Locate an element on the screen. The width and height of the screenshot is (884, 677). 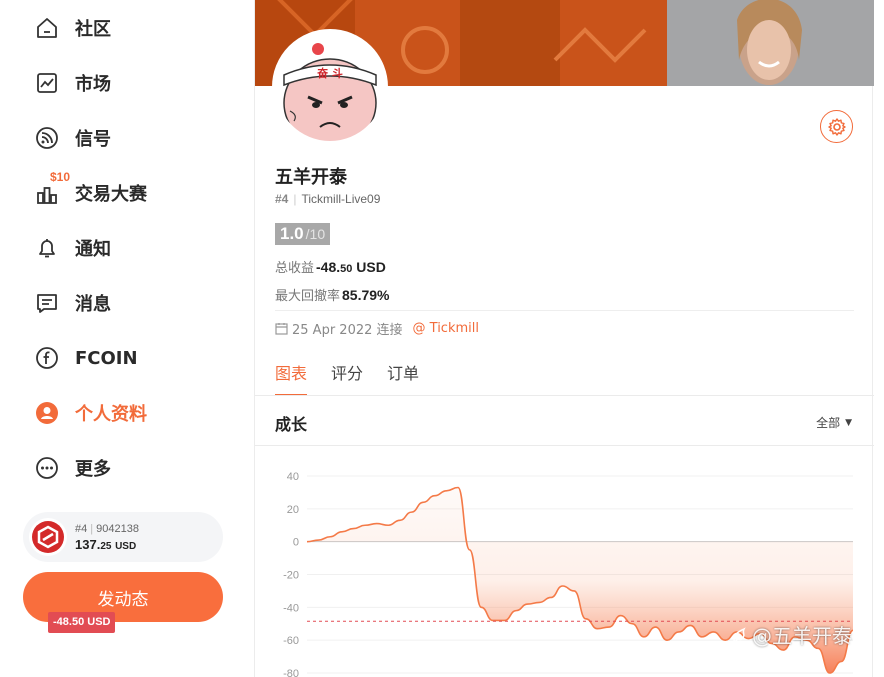
watermark: @五羊开泰 is located at coordinates (791, 634).